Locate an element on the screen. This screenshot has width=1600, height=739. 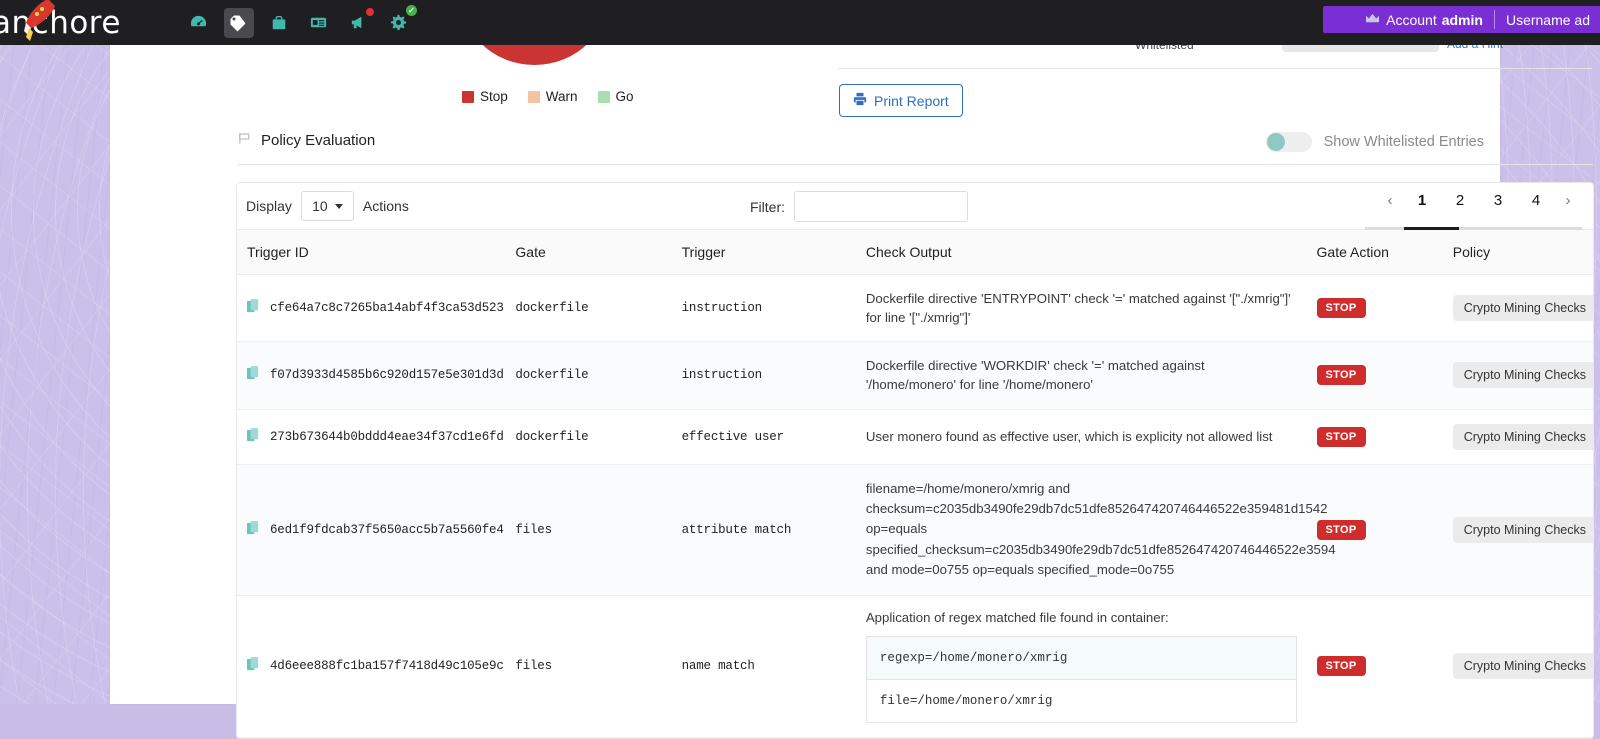
pagination-page-1: 1 is located at coordinates (1422, 200).